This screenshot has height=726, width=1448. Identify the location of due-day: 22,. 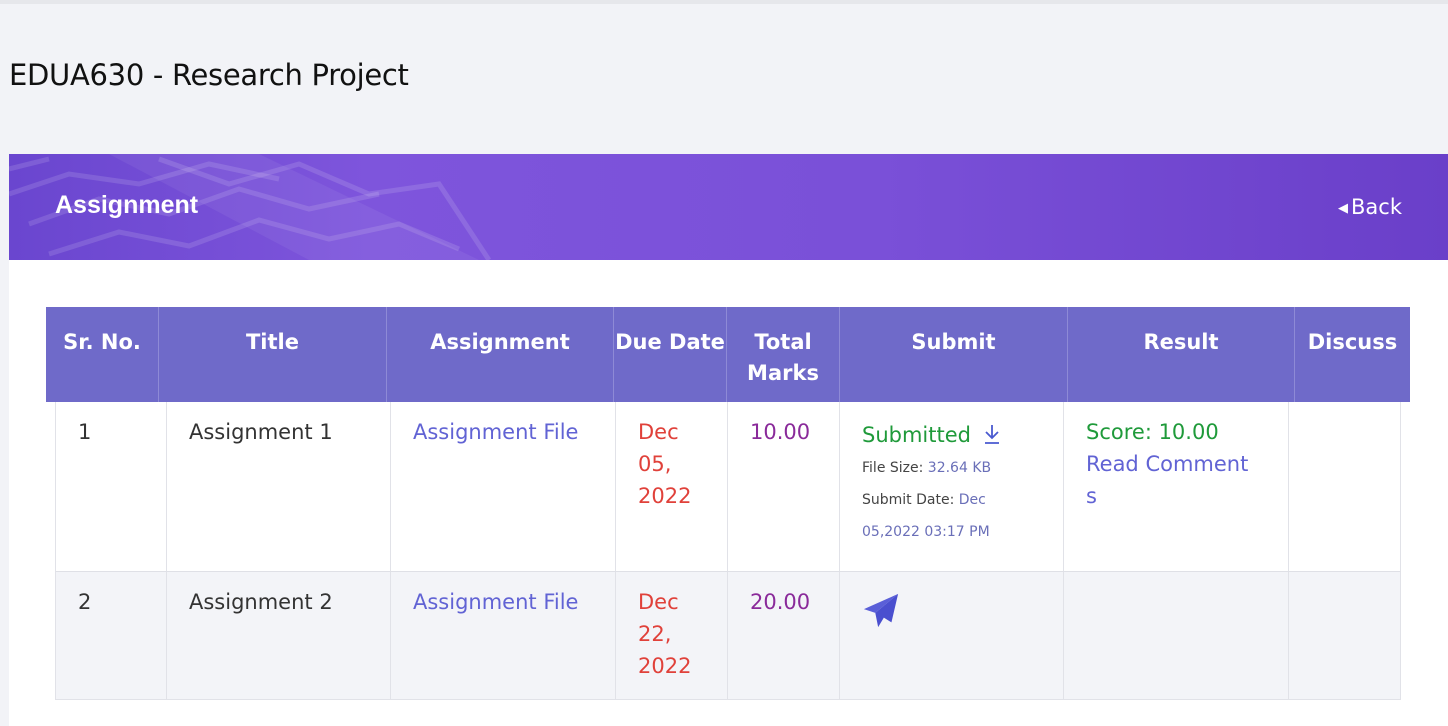
(655, 634).